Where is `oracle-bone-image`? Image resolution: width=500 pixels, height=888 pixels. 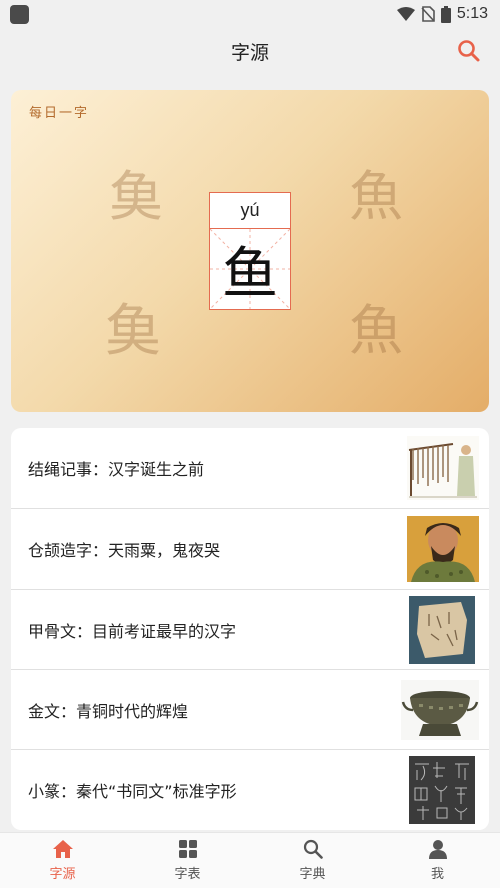
oracle-bone-image is located at coordinates (442, 630).